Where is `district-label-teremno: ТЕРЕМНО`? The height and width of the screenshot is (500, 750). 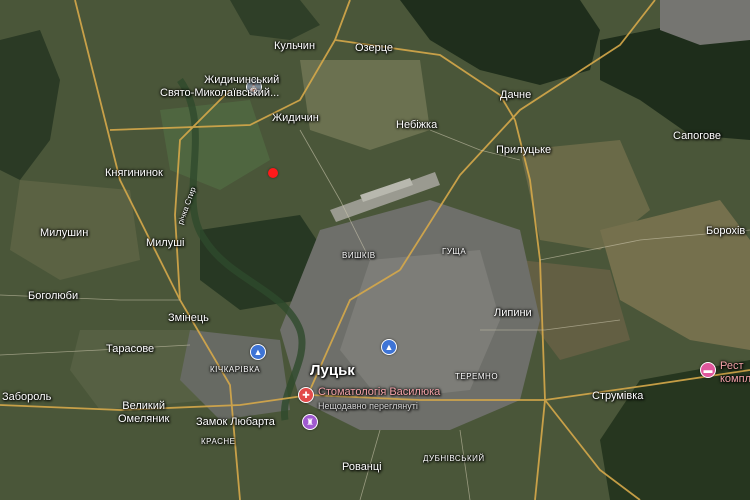 district-label-teremno: ТЕРЕМНО is located at coordinates (477, 376).